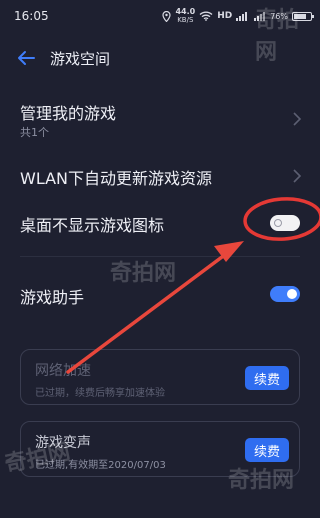 The image size is (320, 518). Describe the element at coordinates (147, 313) in the screenshot. I see `annotation-arrow-line` at that location.